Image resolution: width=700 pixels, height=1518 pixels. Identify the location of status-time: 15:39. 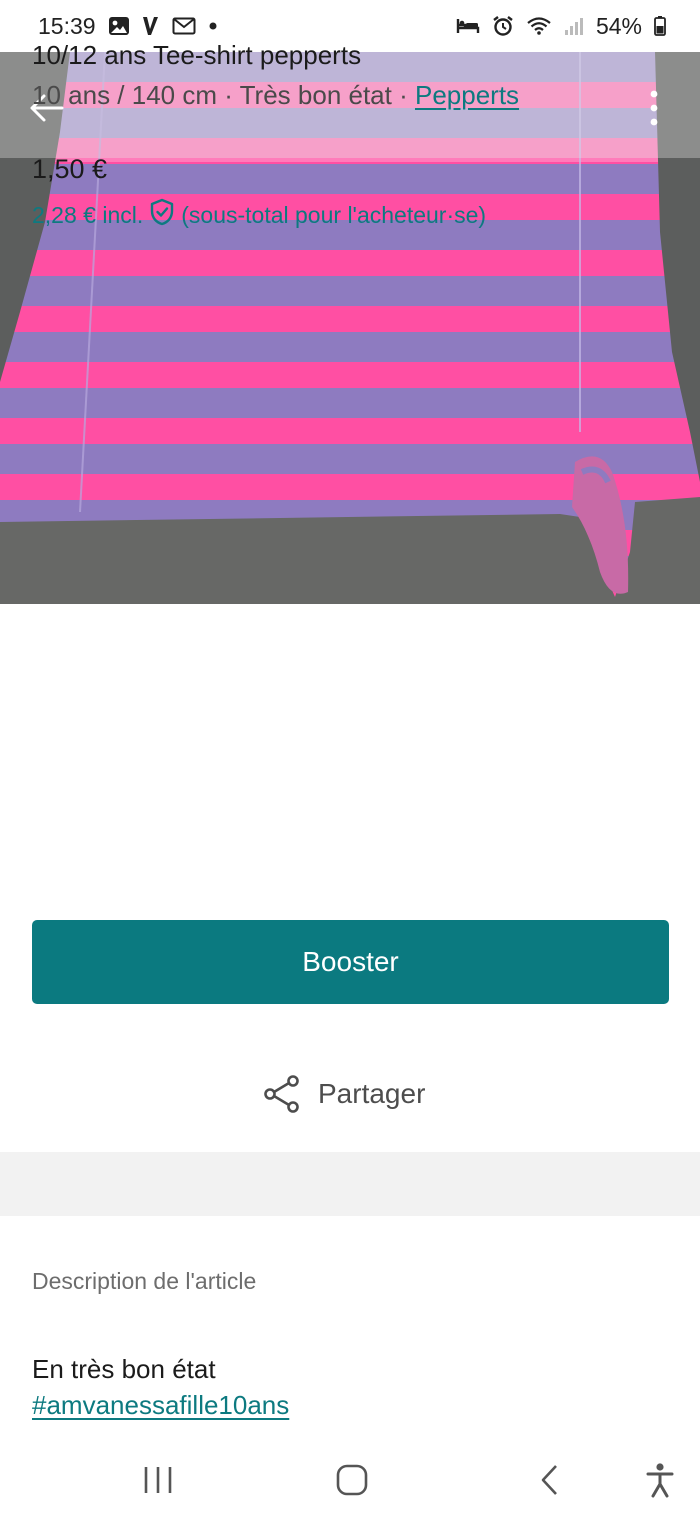
(67, 25).